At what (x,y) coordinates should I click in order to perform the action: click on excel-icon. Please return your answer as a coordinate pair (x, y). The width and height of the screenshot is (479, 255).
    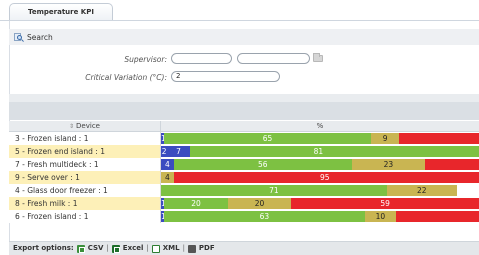
    Looking at the image, I should click on (115, 248).